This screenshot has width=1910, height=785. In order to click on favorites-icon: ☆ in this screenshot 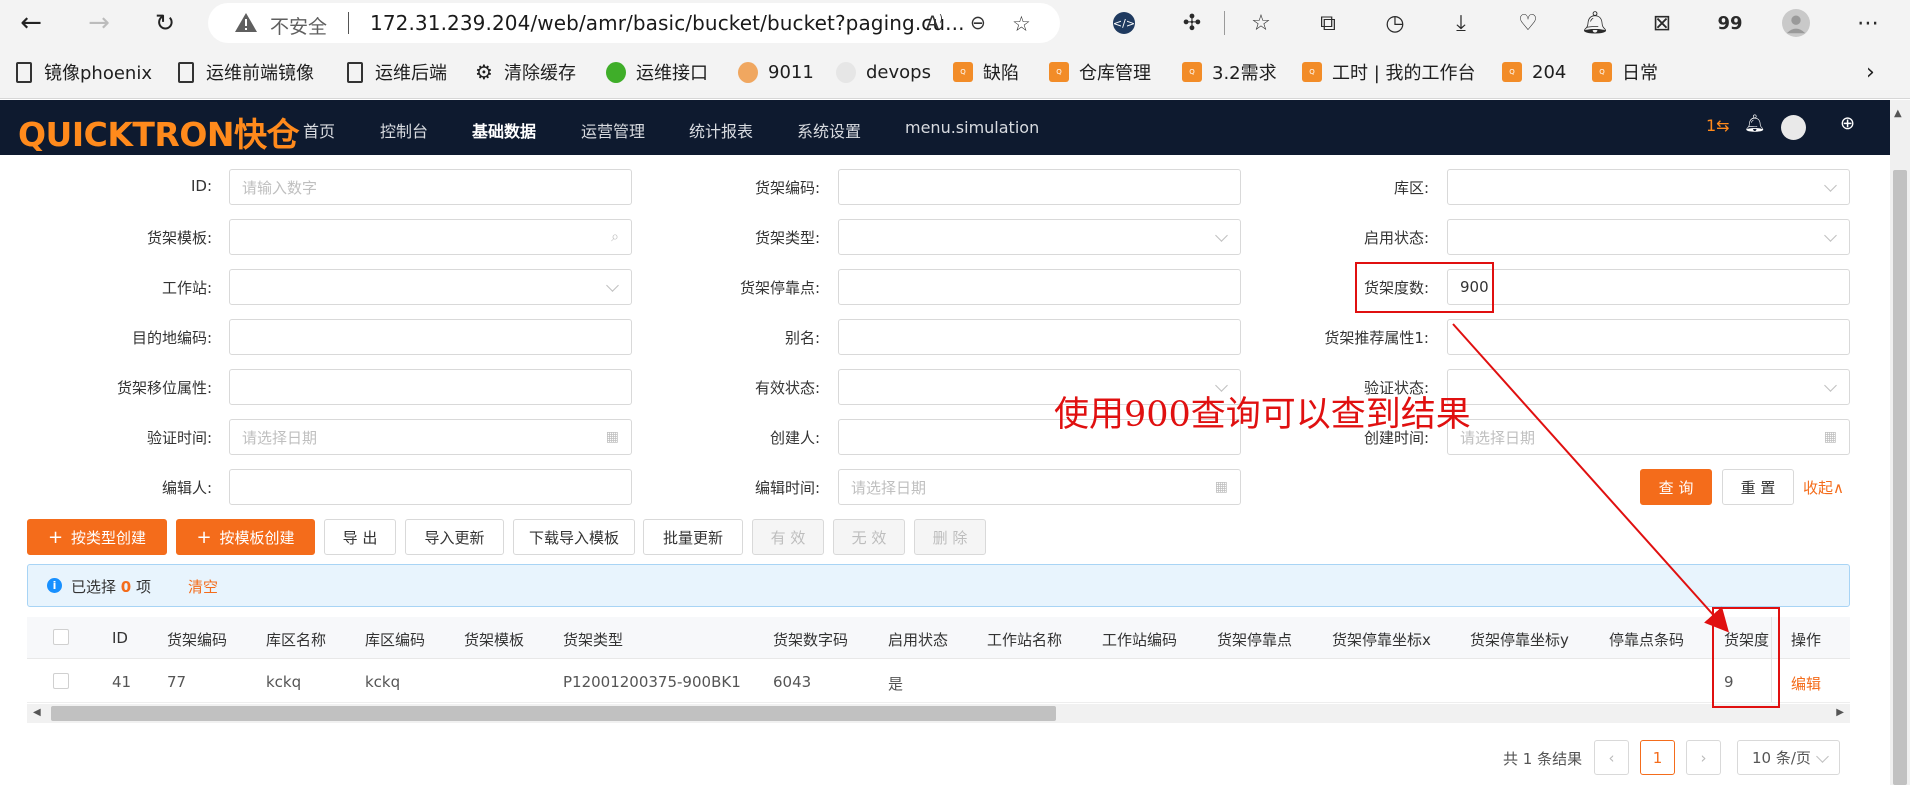, I will do `click(1261, 23)`.